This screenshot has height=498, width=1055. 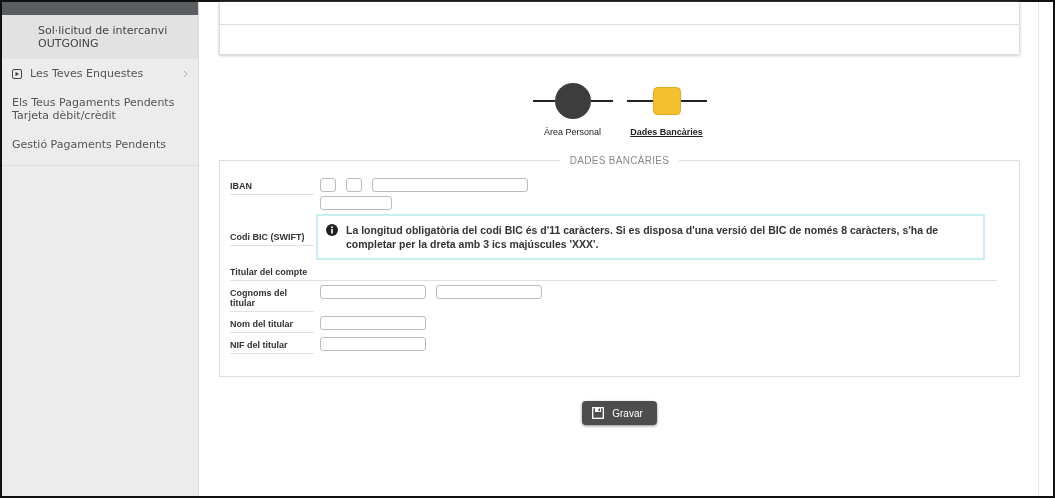 What do you see at coordinates (17, 73) in the screenshot?
I see `play-icon` at bounding box center [17, 73].